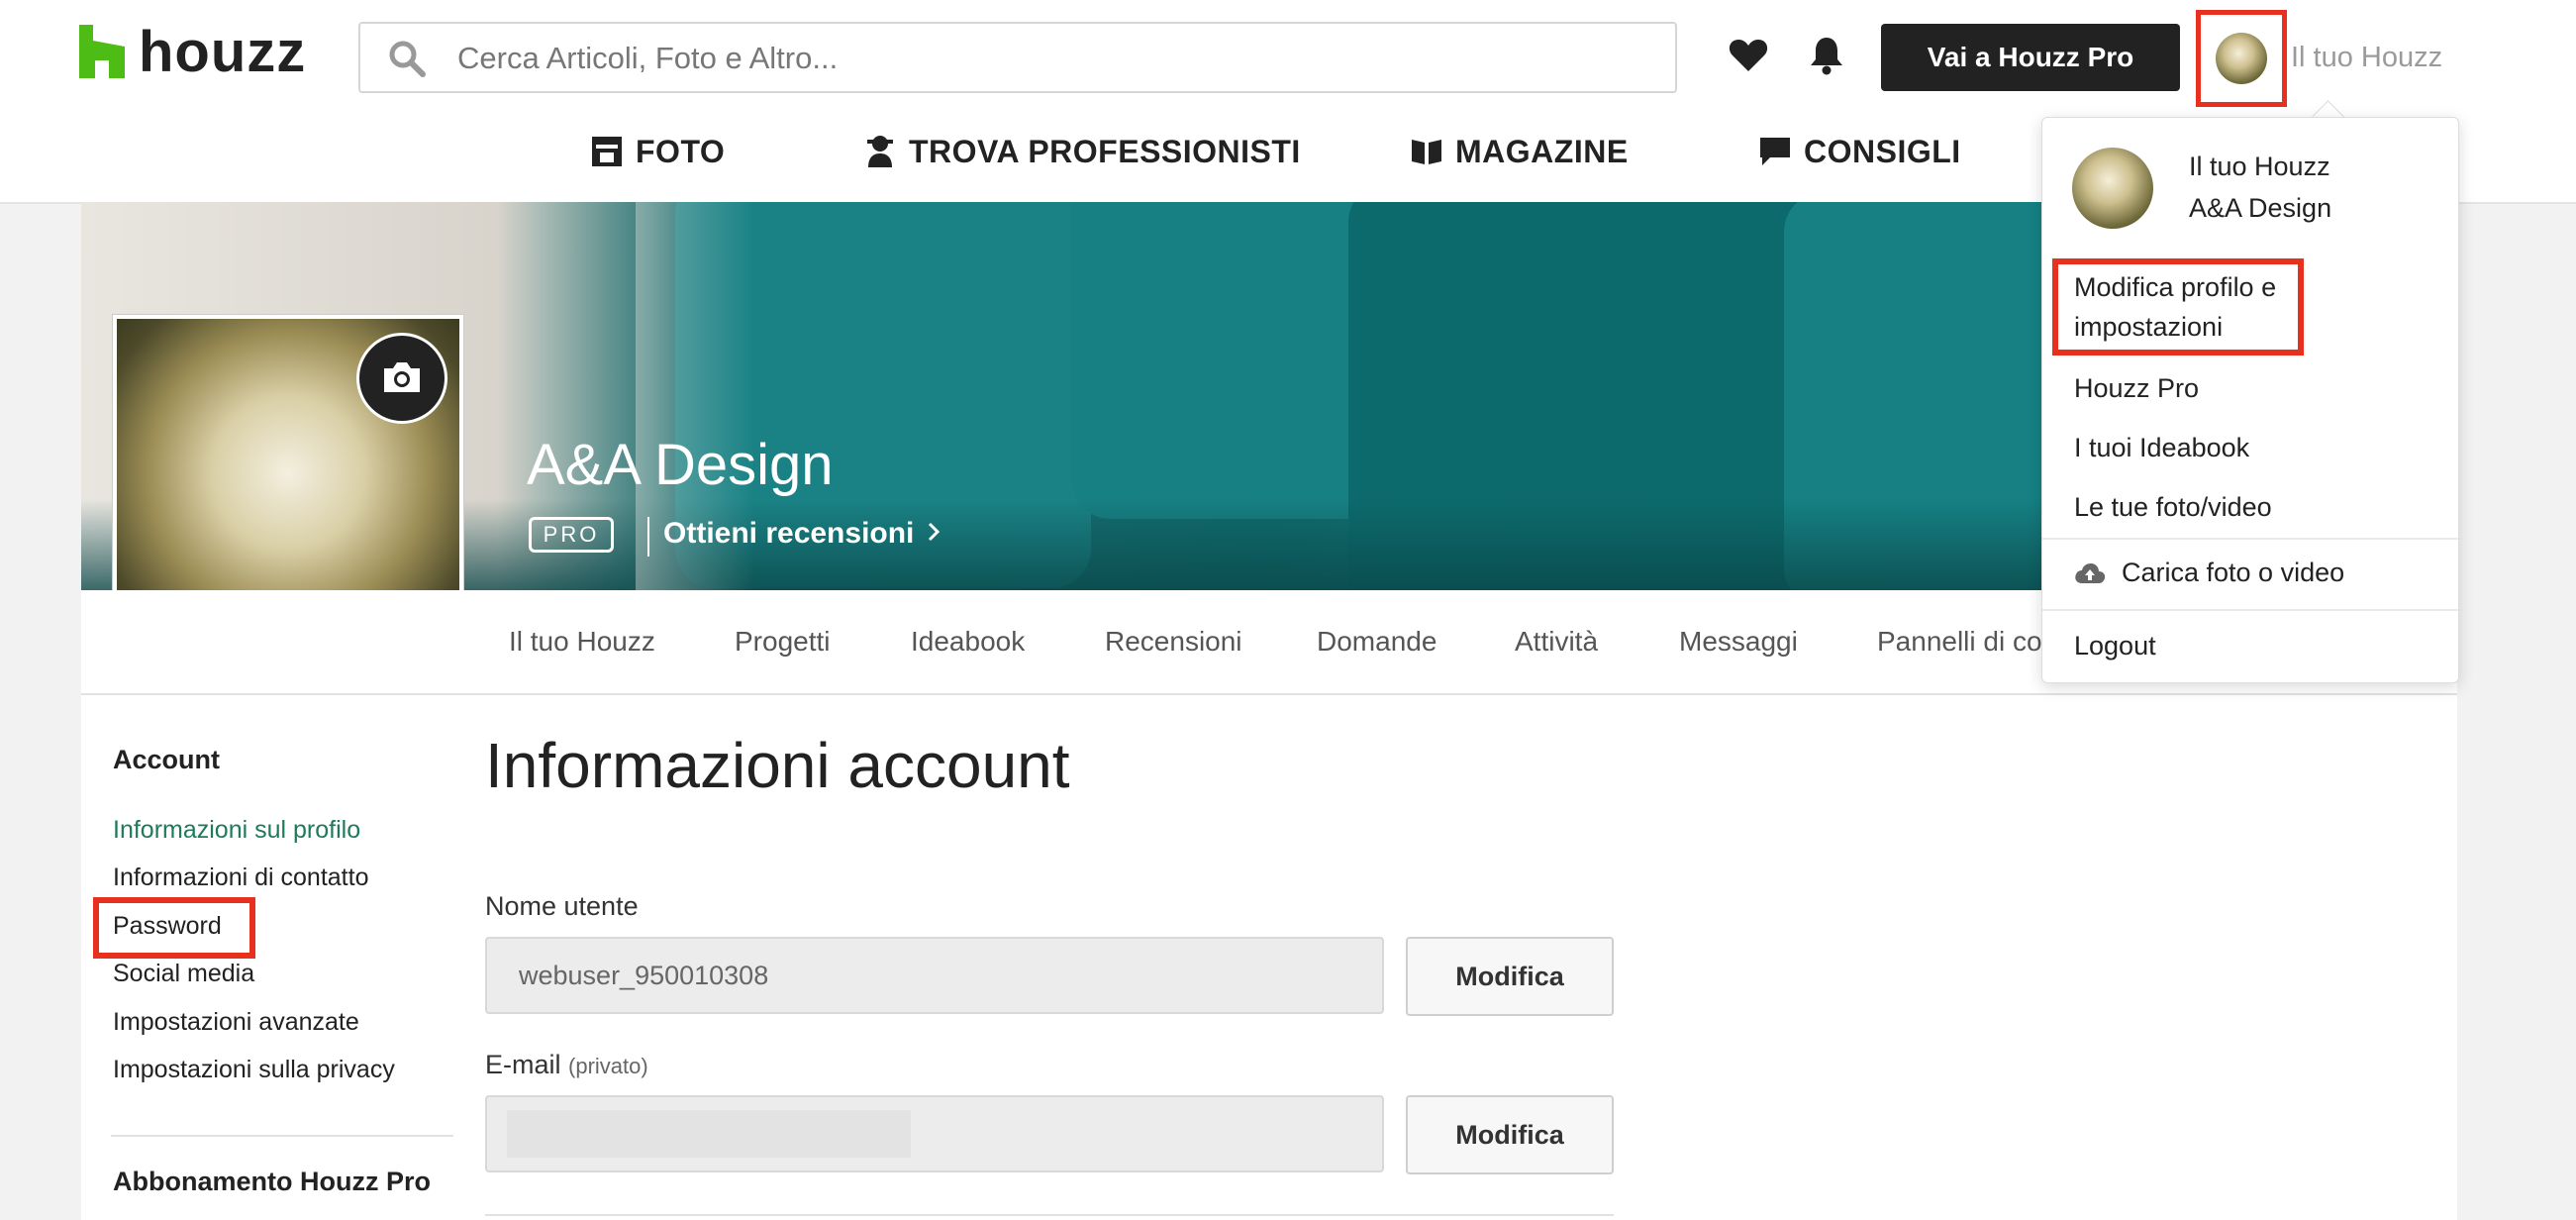 This screenshot has height=1220, width=2576. Describe the element at coordinates (2115, 646) in the screenshot. I see `dropdown-logout: Logout` at that location.